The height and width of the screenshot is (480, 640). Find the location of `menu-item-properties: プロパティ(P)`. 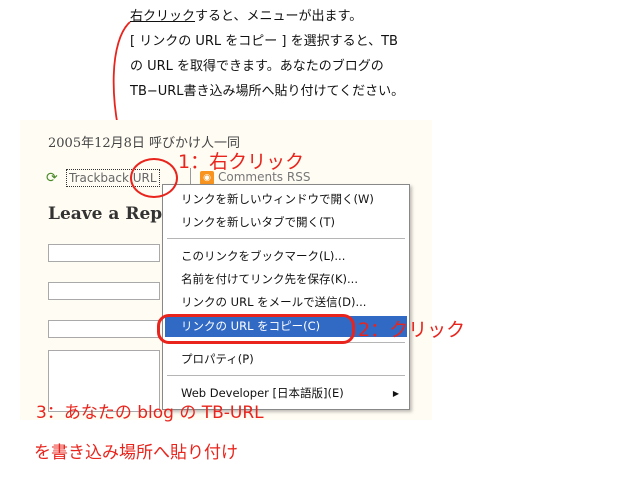

menu-item-properties: プロパティ(P) is located at coordinates (286, 359).